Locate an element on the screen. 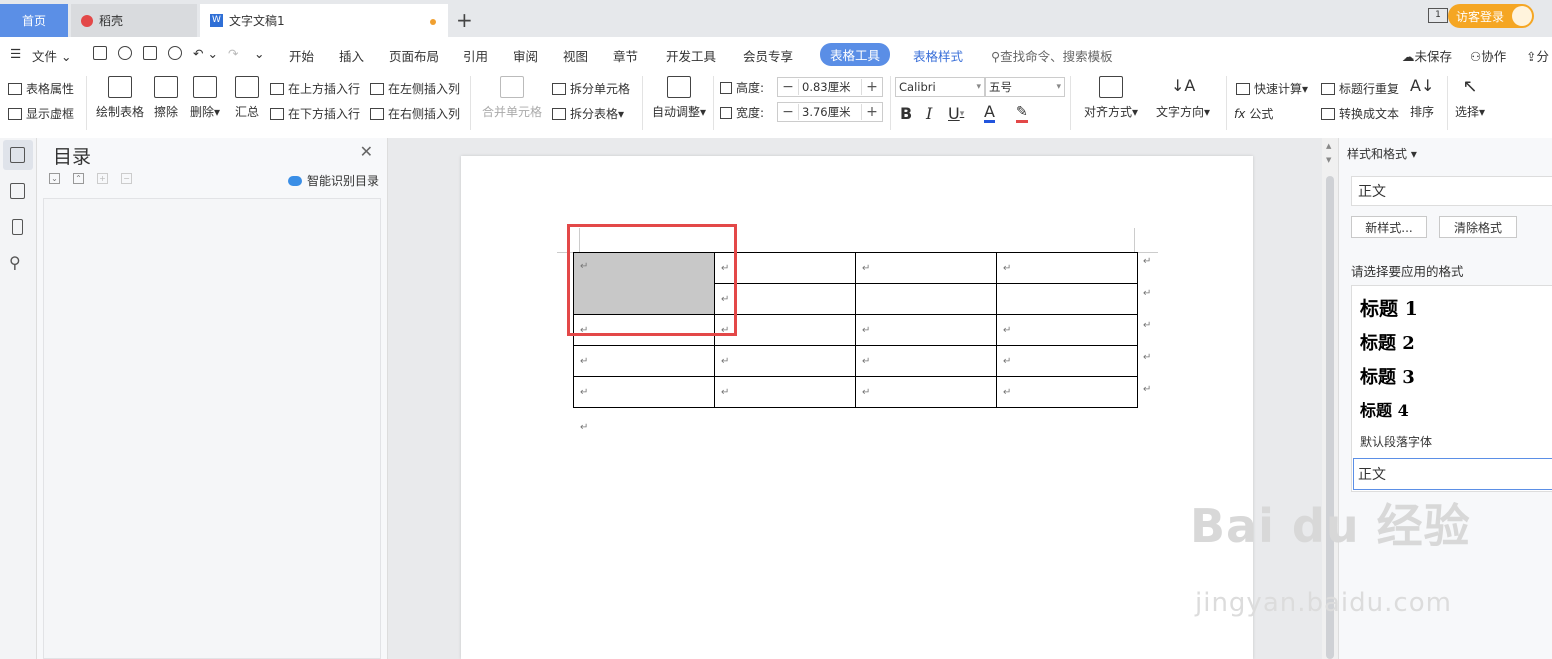 The height and width of the screenshot is (659, 1552). merge-cells-button: 合并单元格 is located at coordinates (512, 98).